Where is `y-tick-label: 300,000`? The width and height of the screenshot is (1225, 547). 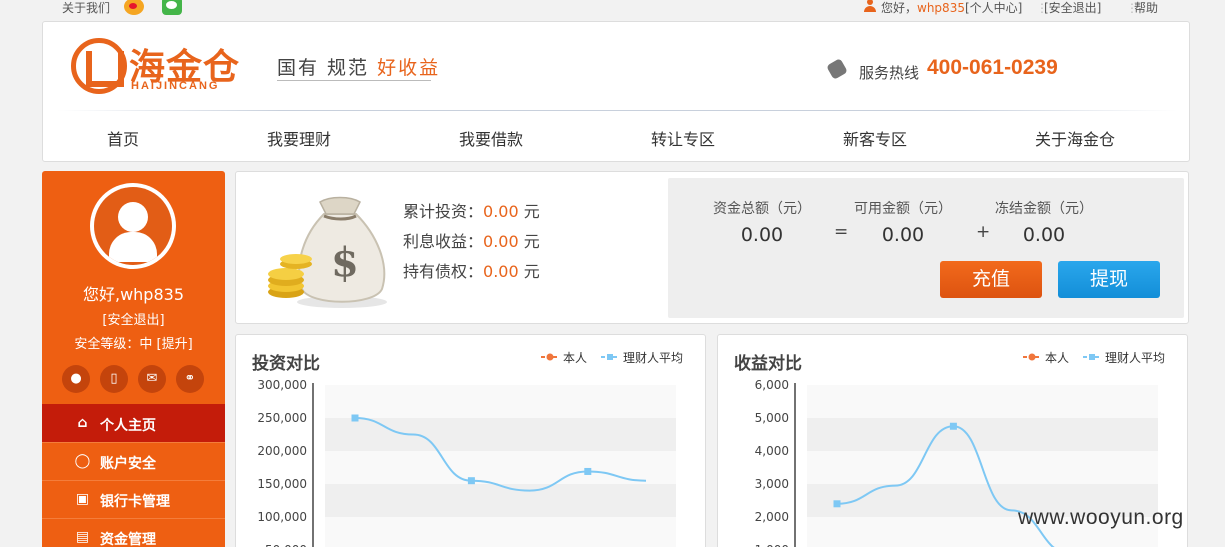 y-tick-label: 300,000 is located at coordinates (282, 385).